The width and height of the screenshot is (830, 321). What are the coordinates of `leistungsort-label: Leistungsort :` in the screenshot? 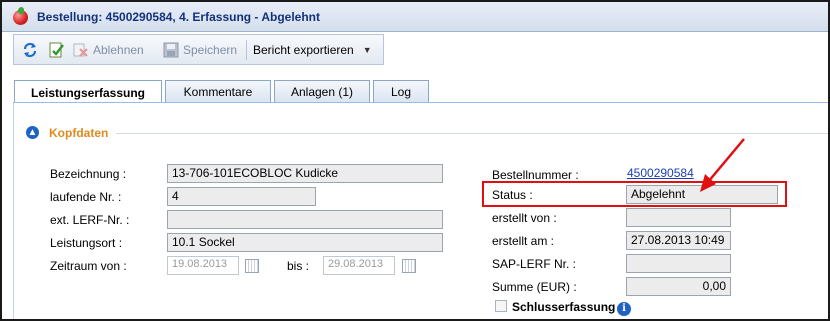 It's located at (86, 243).